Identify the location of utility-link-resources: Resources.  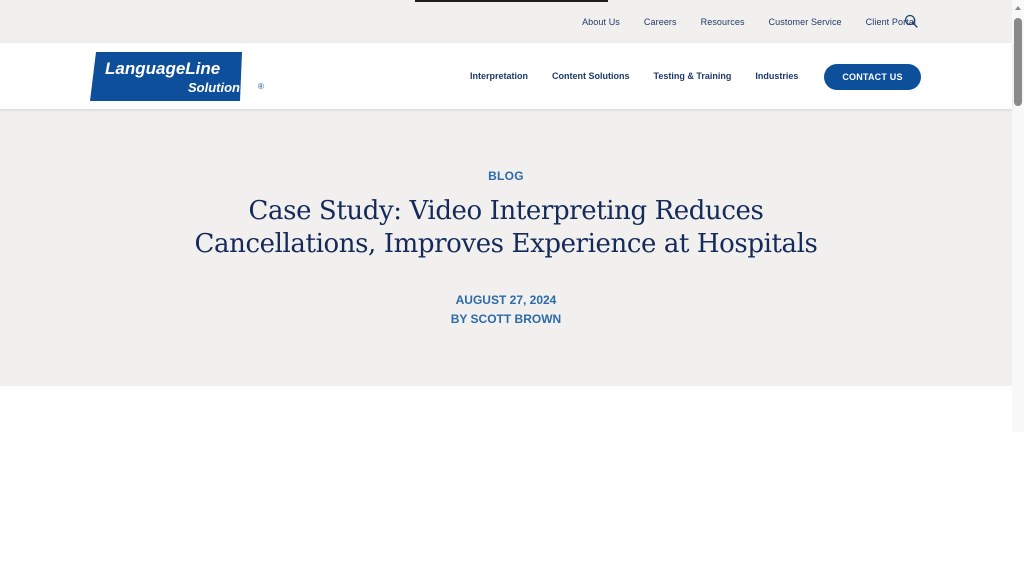
(723, 22).